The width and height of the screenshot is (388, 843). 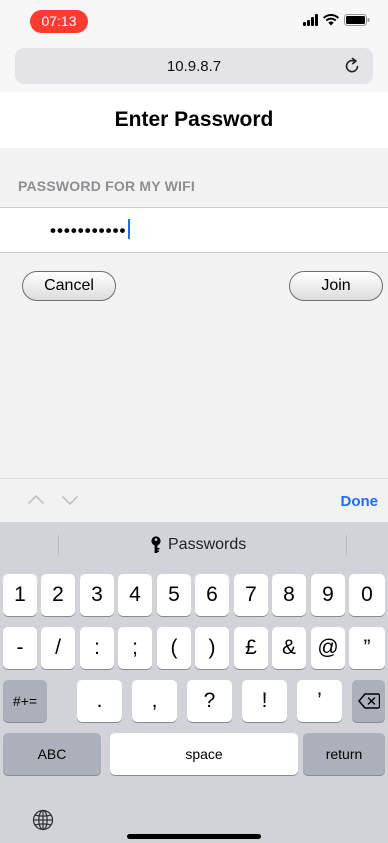 What do you see at coordinates (36, 500) in the screenshot?
I see `chevron-up-icon` at bounding box center [36, 500].